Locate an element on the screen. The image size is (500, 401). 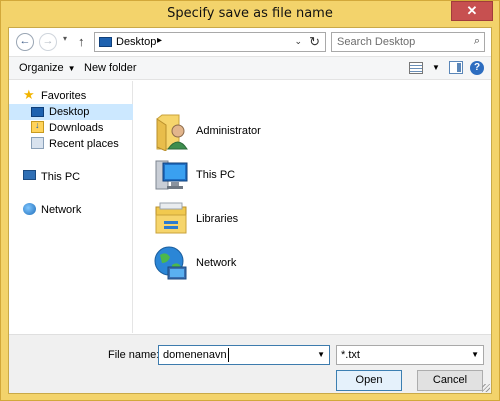
forward-button: → is located at coordinates (48, 42).